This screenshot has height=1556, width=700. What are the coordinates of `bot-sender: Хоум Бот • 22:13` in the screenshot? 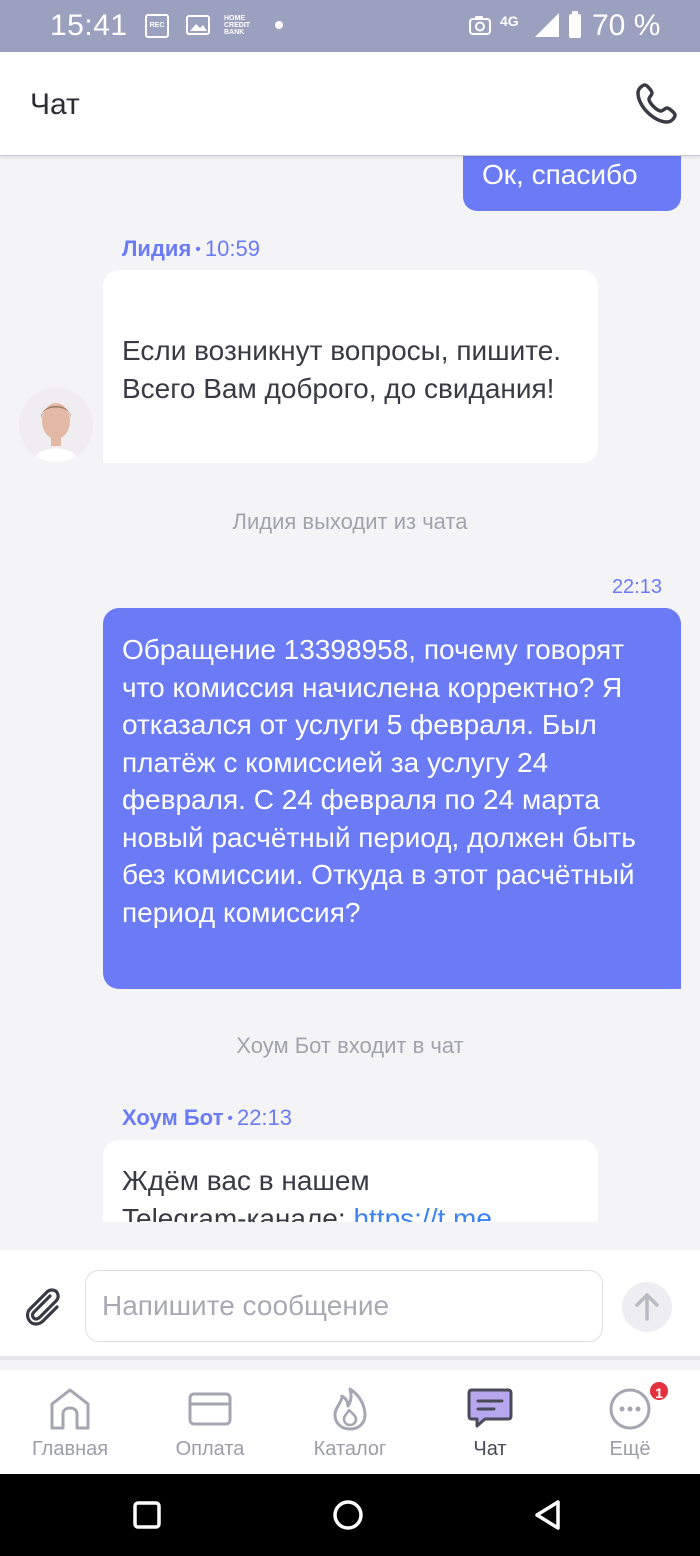 It's located at (207, 1117).